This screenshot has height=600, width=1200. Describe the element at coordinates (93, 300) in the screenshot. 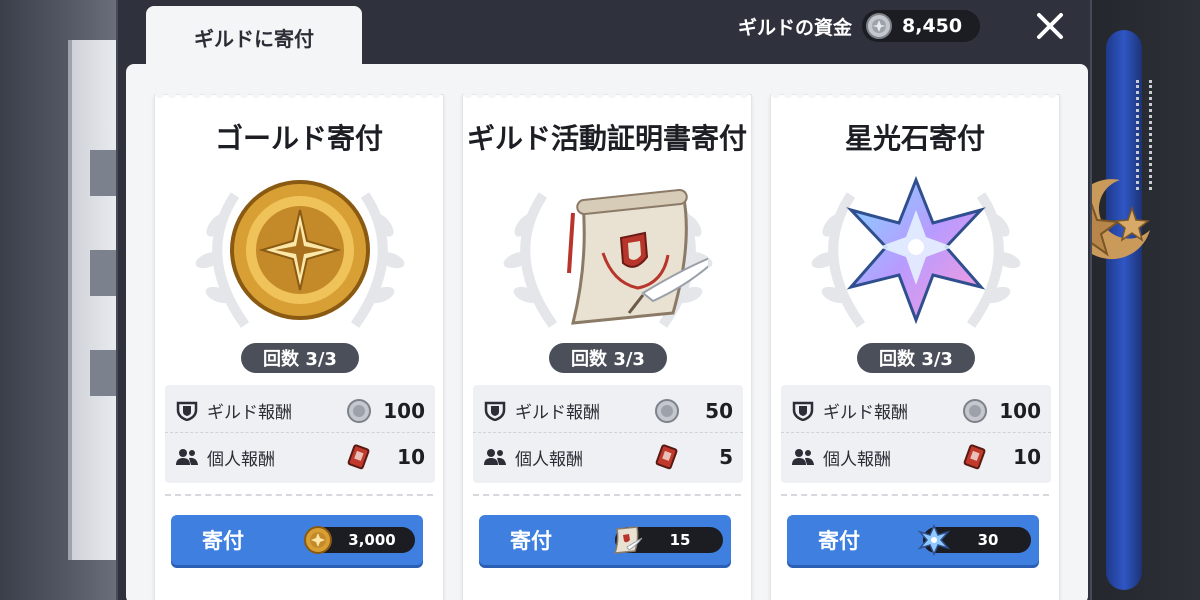

I see `background-book` at that location.